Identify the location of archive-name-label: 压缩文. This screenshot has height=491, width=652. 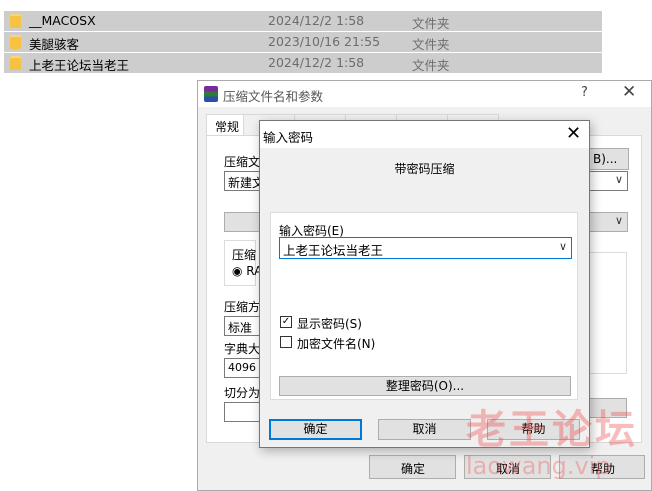
(242, 162).